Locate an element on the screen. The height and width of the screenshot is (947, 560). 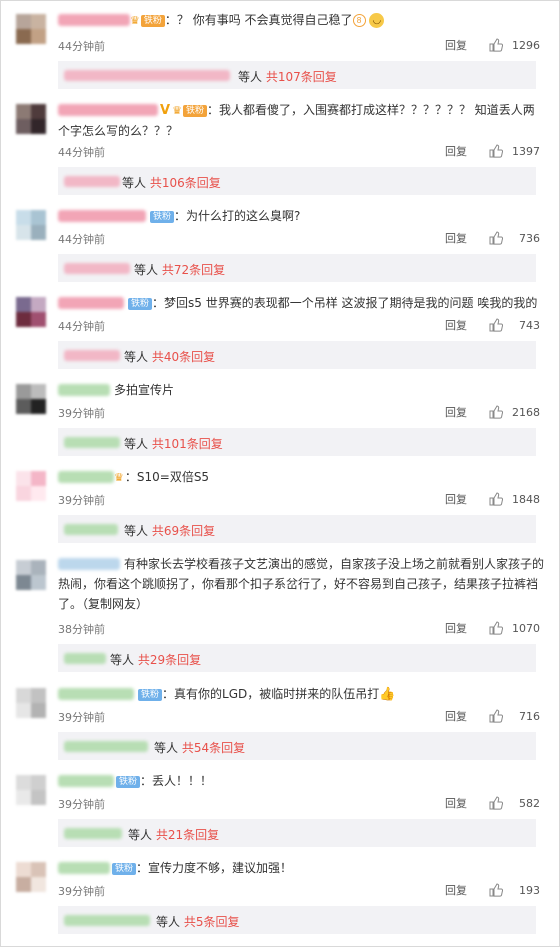
comment-actions: 回复 2168 is located at coordinates (492, 412).